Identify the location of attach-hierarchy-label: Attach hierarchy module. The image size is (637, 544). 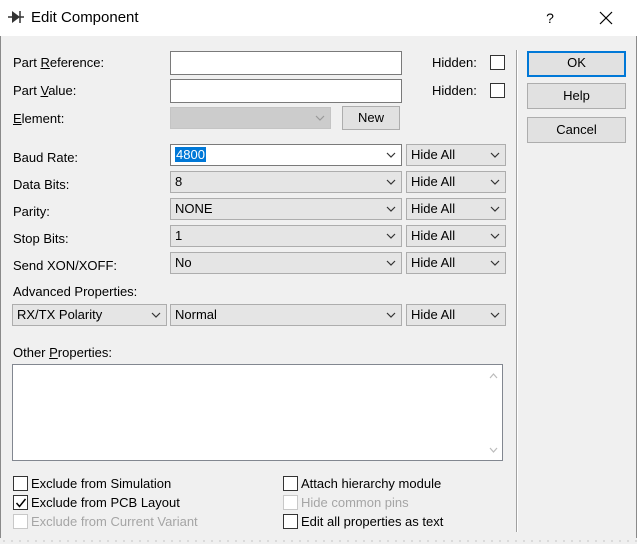
(371, 483).